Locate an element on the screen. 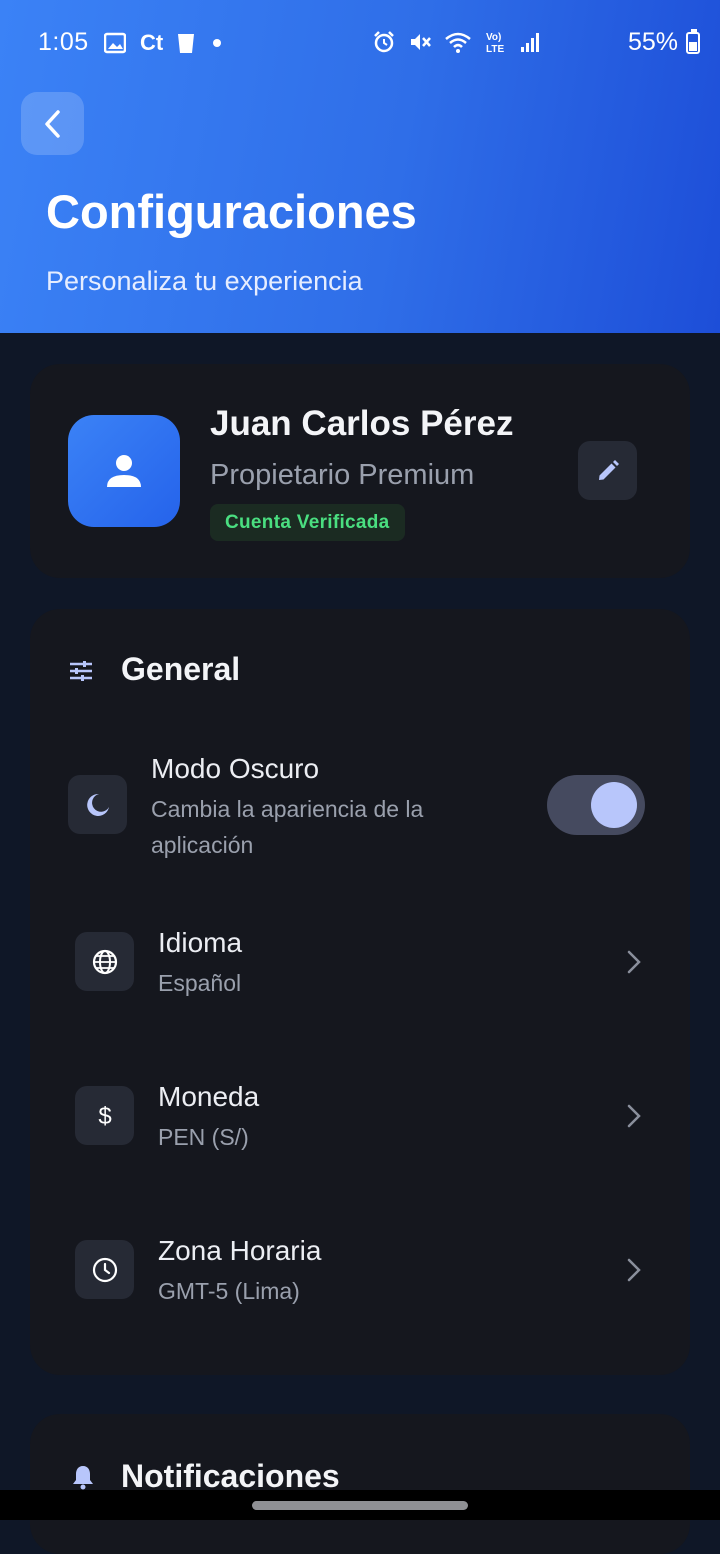 This screenshot has height=1554, width=720. person-icon is located at coordinates (124, 471).